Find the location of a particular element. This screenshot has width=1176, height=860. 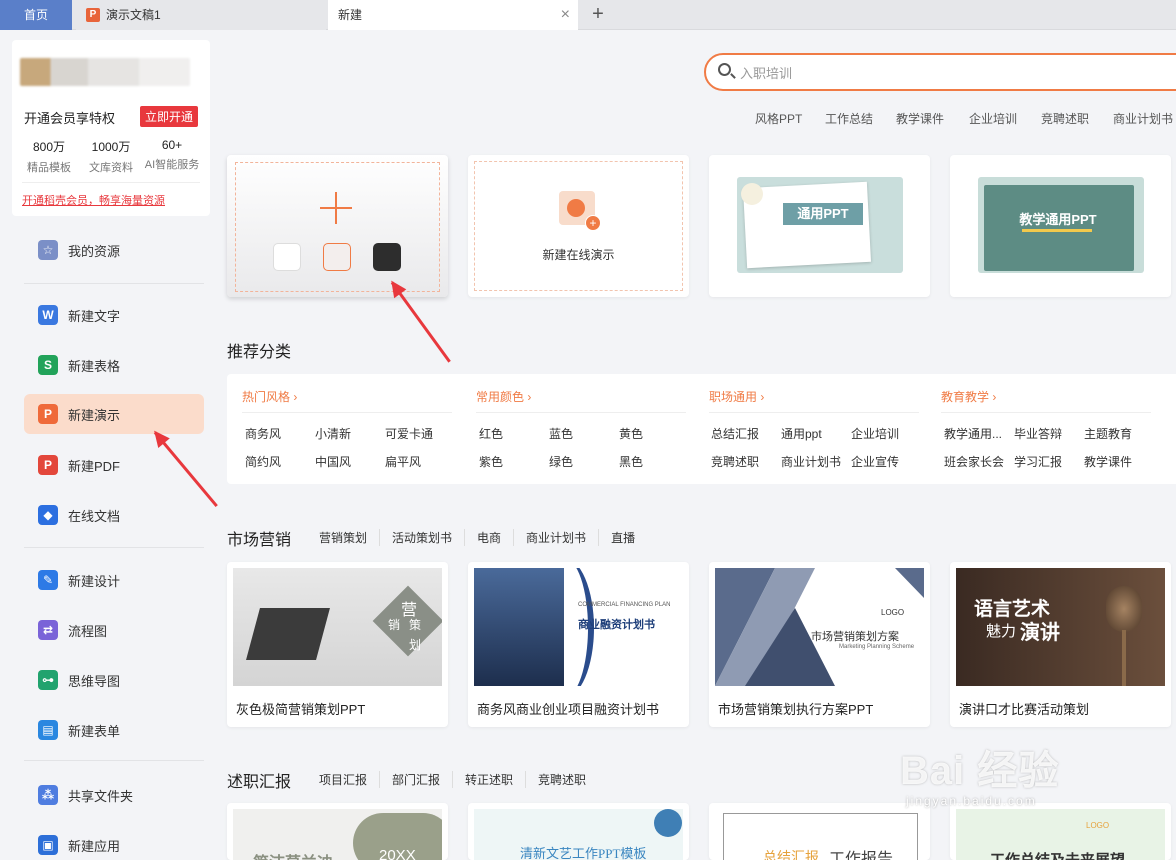

general-ppt-template-card: 通用PPT is located at coordinates (819, 226).